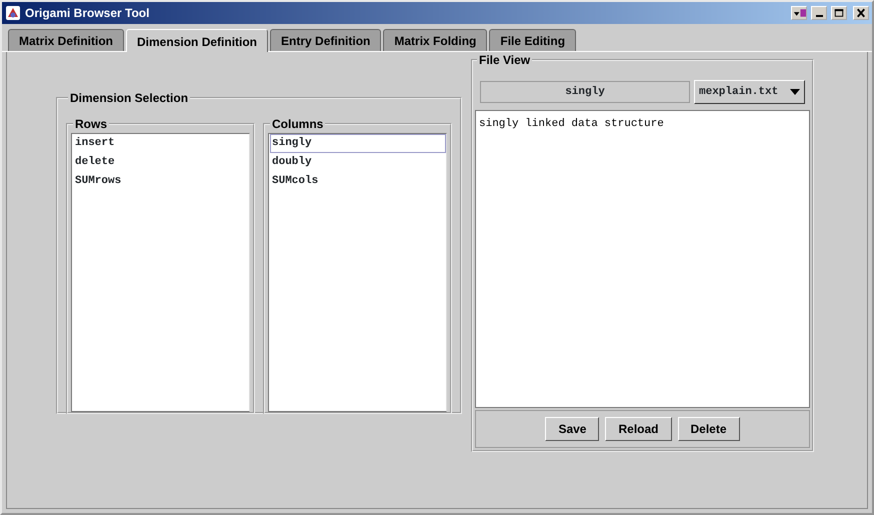  Describe the element at coordinates (161, 162) in the screenshot. I see `list-item: delete` at that location.